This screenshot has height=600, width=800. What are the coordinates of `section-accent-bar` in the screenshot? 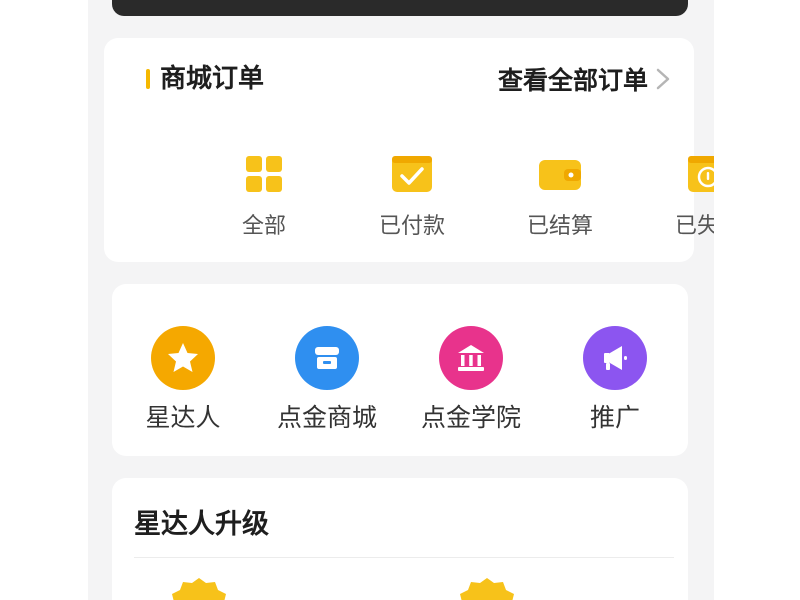 It's located at (148, 79).